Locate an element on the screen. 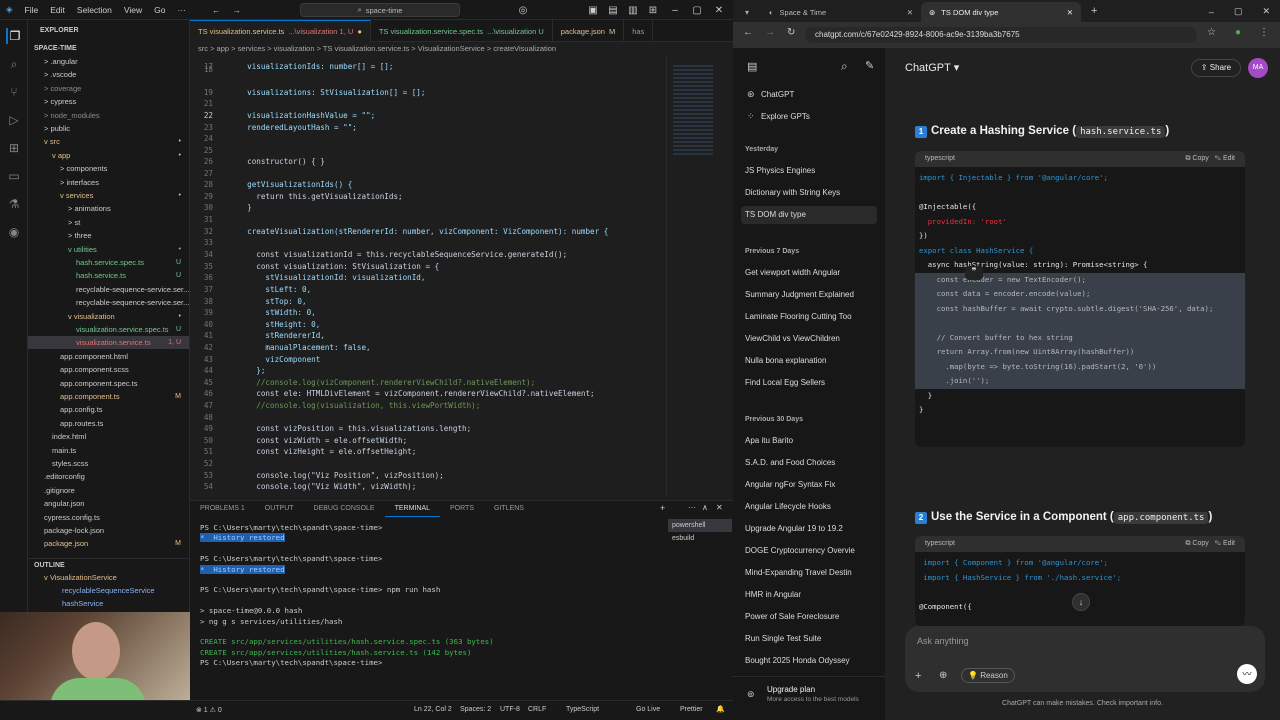 Image resolution: width=1280 pixels, height=720 pixels. tree-item: app.routes.ts is located at coordinates (108, 423).